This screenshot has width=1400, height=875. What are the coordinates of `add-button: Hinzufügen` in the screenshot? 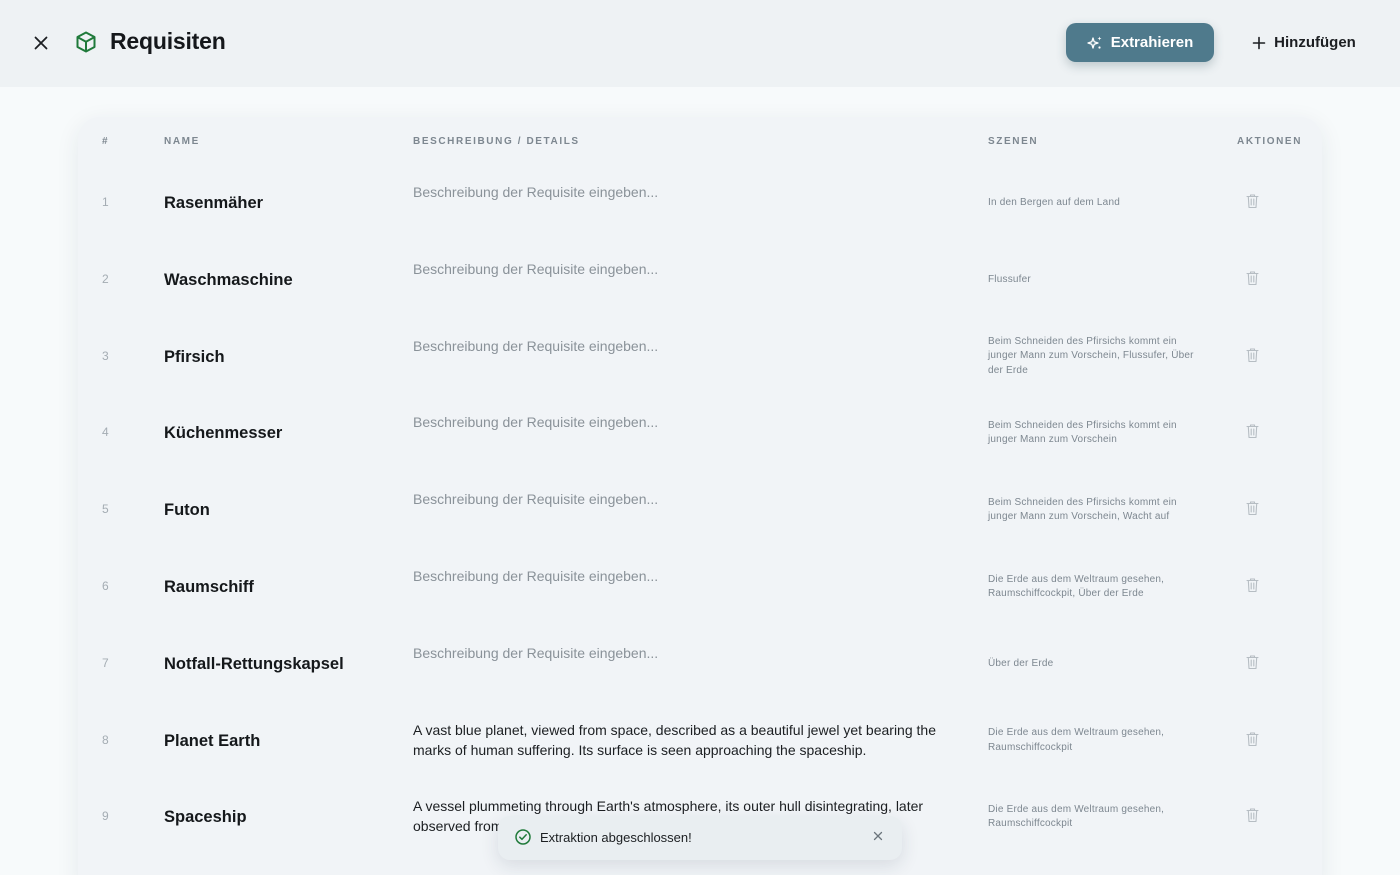 It's located at (1304, 42).